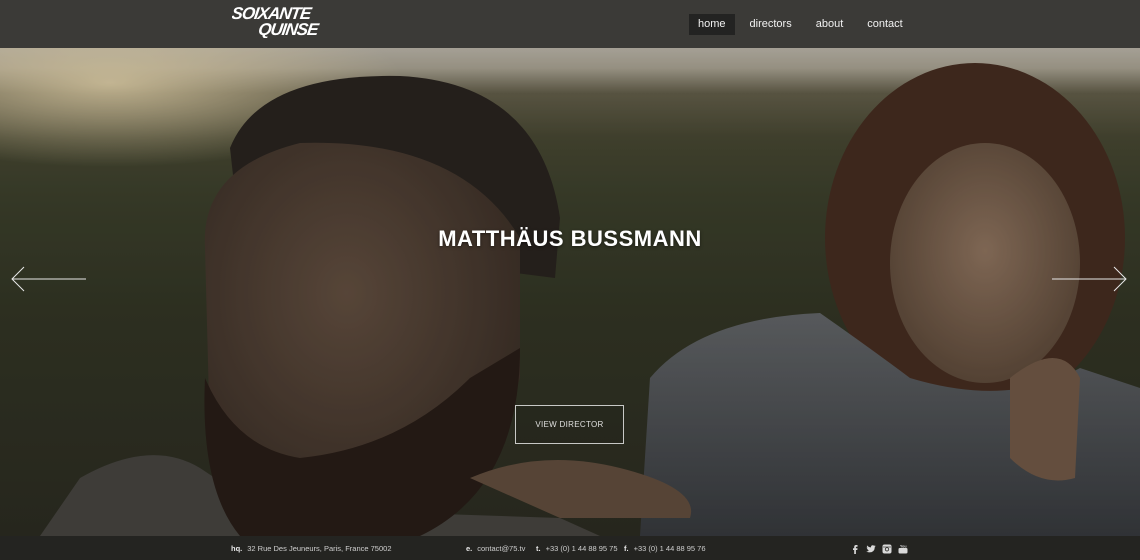  I want to click on footer-email-key: e., so click(469, 548).